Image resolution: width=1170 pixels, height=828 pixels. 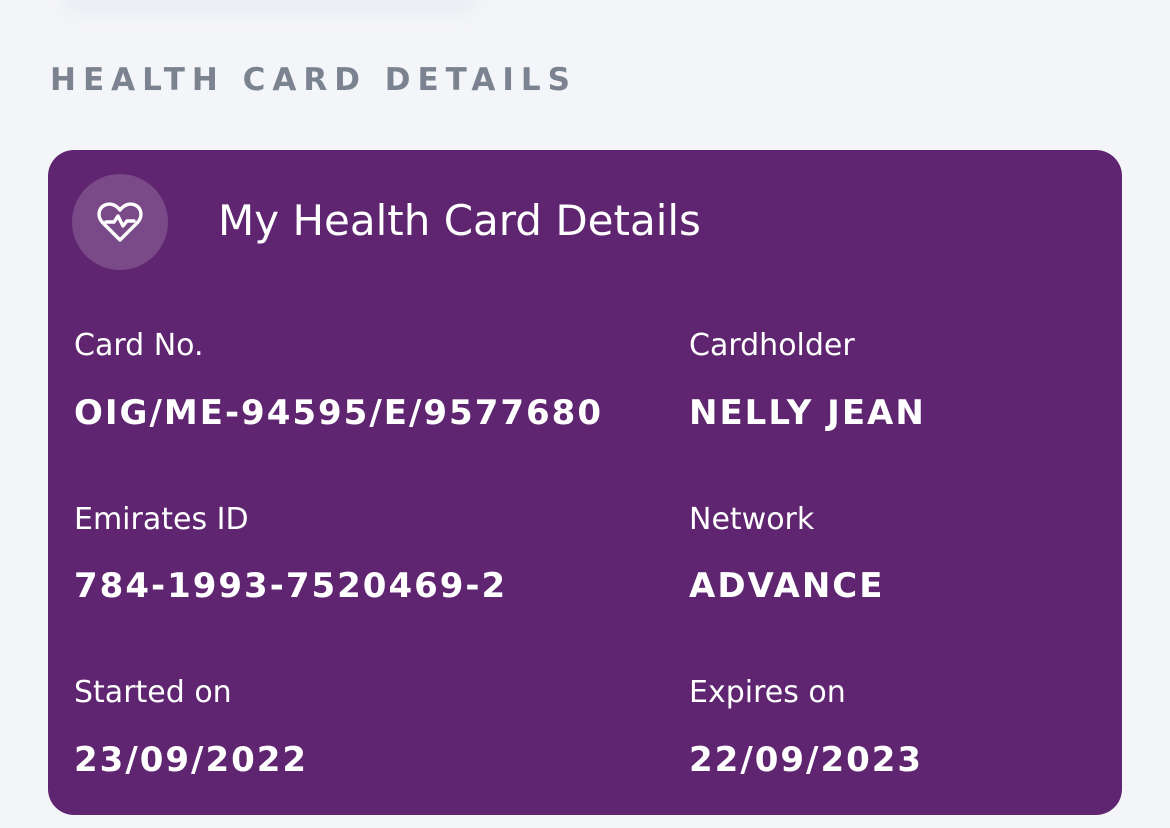 What do you see at coordinates (191, 760) in the screenshot?
I see `started-on-value: 23/09/2022` at bounding box center [191, 760].